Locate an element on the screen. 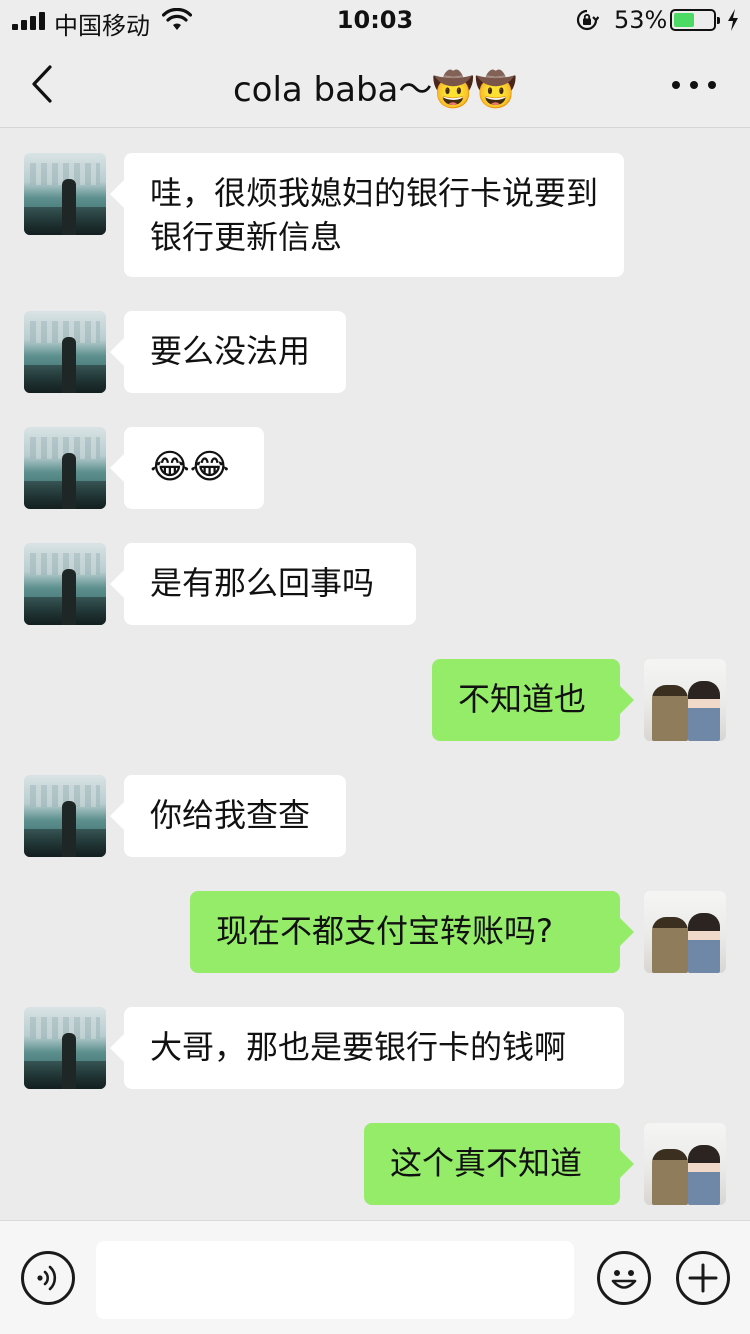  message-bubble-outgoing: 现在不都支付宝转账吗? is located at coordinates (412, 932).